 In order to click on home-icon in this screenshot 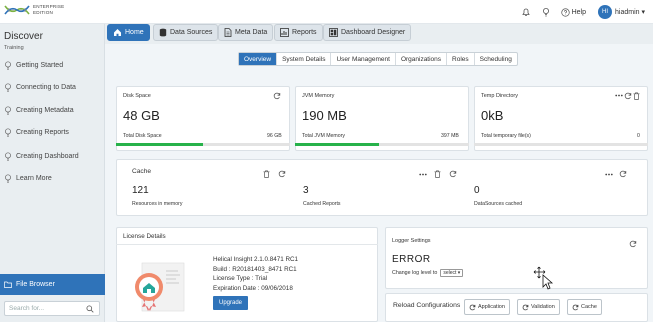, I will do `click(117, 32)`.